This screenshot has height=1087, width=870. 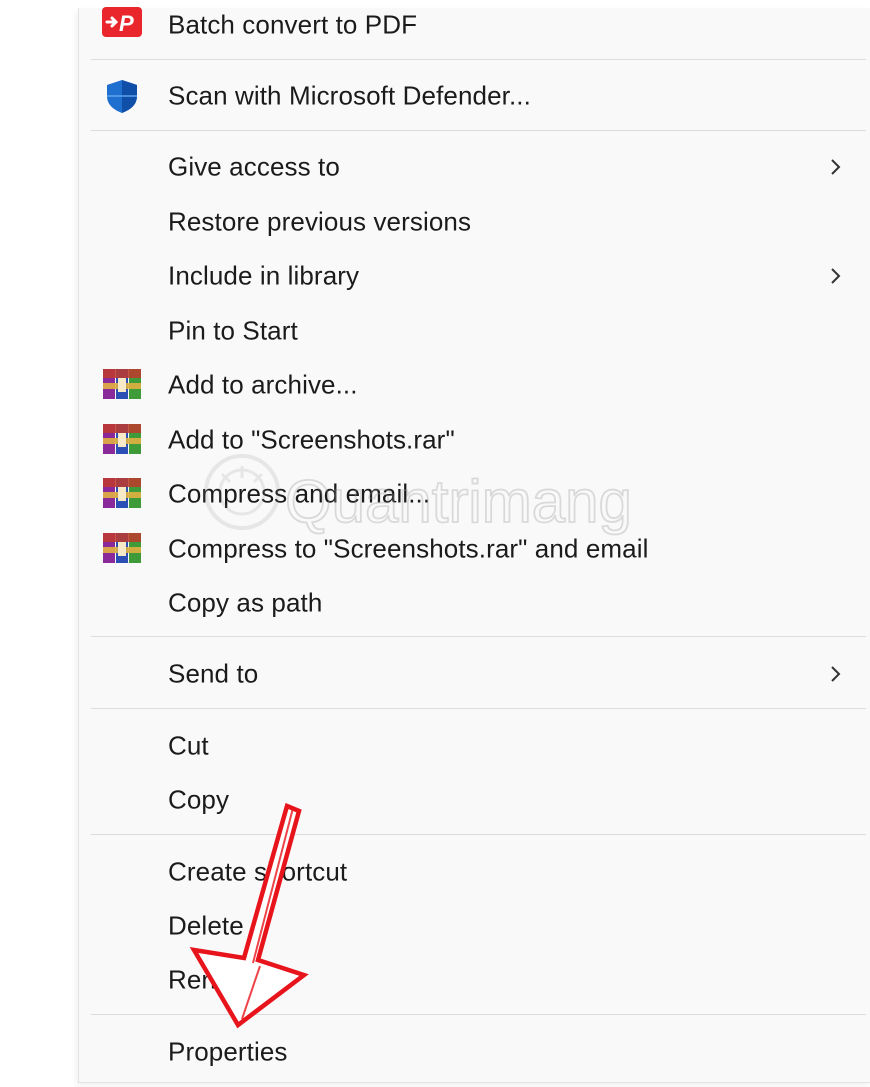 I want to click on pdf-convert-icon: P, so click(x=122, y=22).